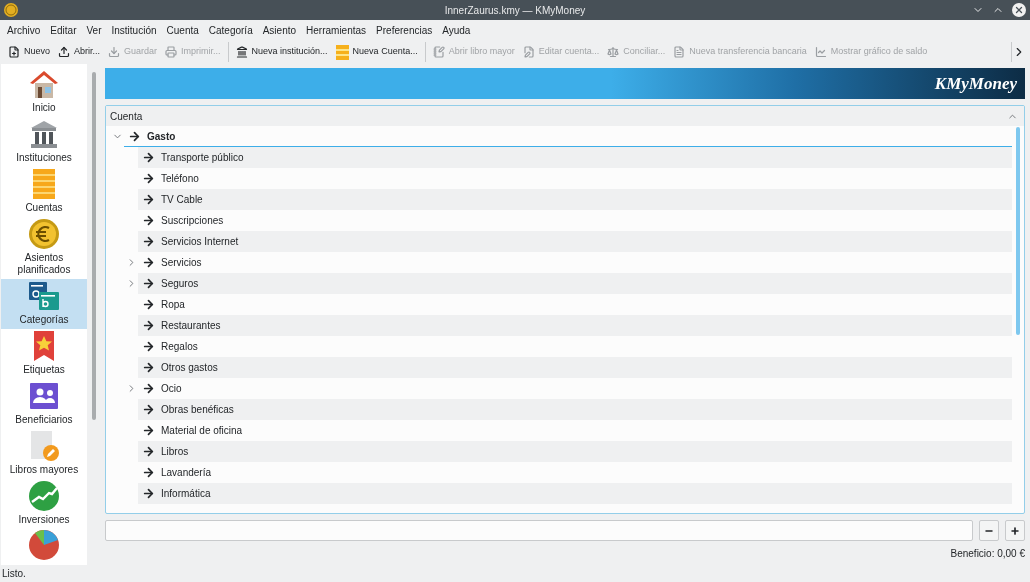  What do you see at coordinates (44, 92) in the screenshot?
I see `sidebar-item: Inicio` at bounding box center [44, 92].